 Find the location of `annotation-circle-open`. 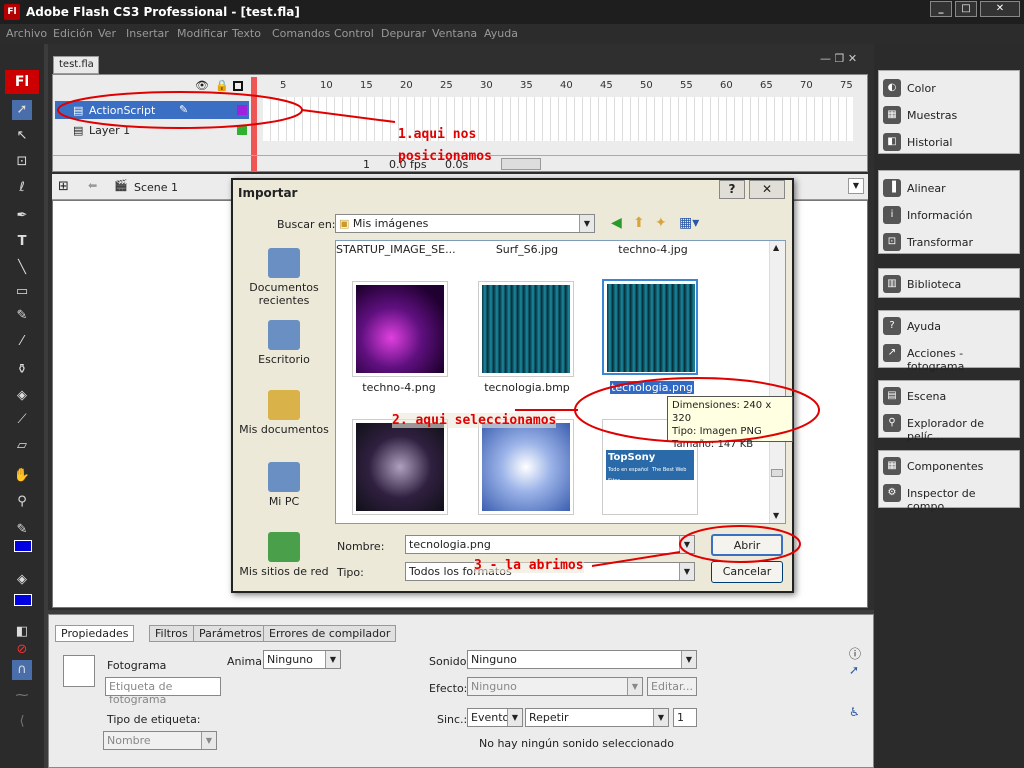

annotation-circle-open is located at coordinates (740, 544).